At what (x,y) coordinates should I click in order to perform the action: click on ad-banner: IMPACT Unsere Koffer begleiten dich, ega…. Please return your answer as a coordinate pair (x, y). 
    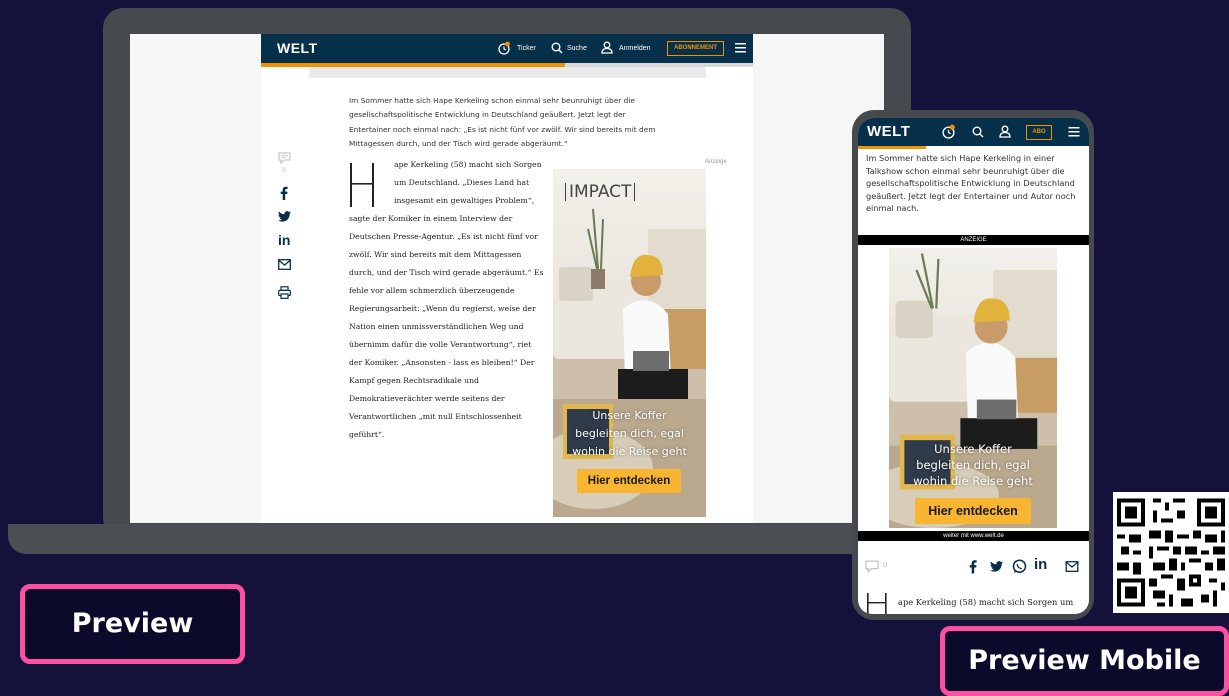
    Looking at the image, I should click on (629, 343).